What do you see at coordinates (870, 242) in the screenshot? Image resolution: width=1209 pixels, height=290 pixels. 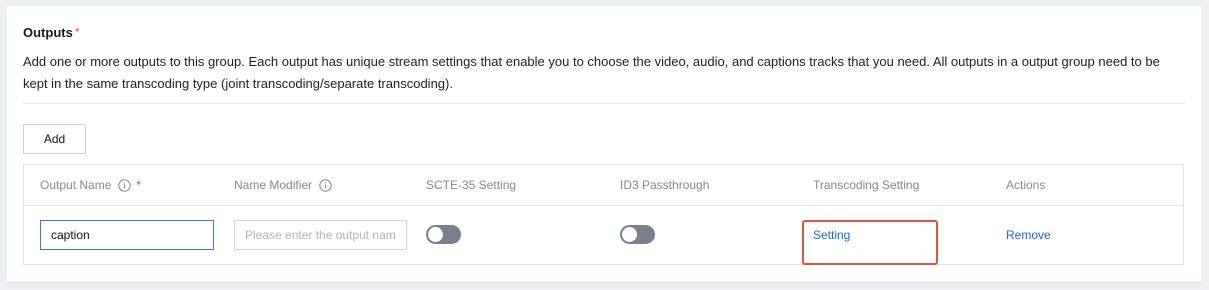 I see `highlight-box` at bounding box center [870, 242].